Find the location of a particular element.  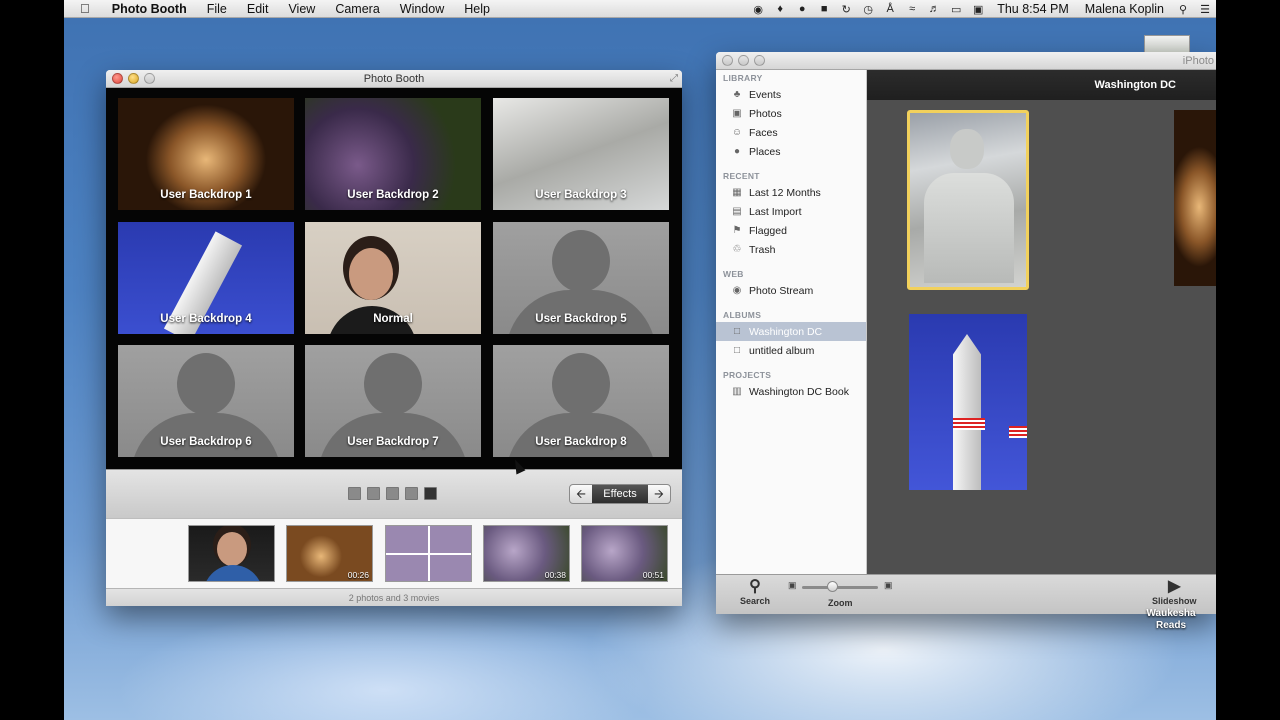

source-item-photos: ▣ Photos is located at coordinates (791, 113).